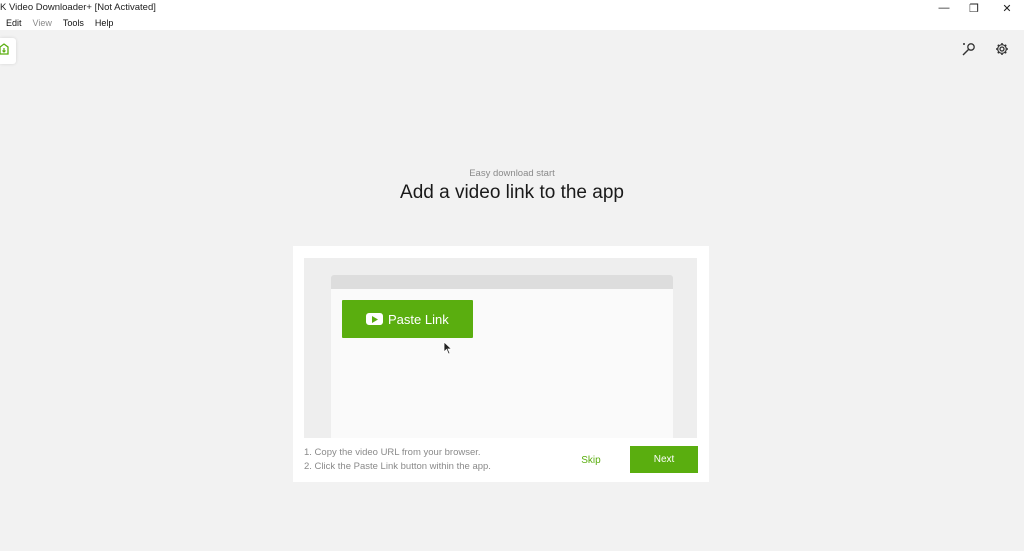  I want to click on youtube-icon, so click(374, 319).